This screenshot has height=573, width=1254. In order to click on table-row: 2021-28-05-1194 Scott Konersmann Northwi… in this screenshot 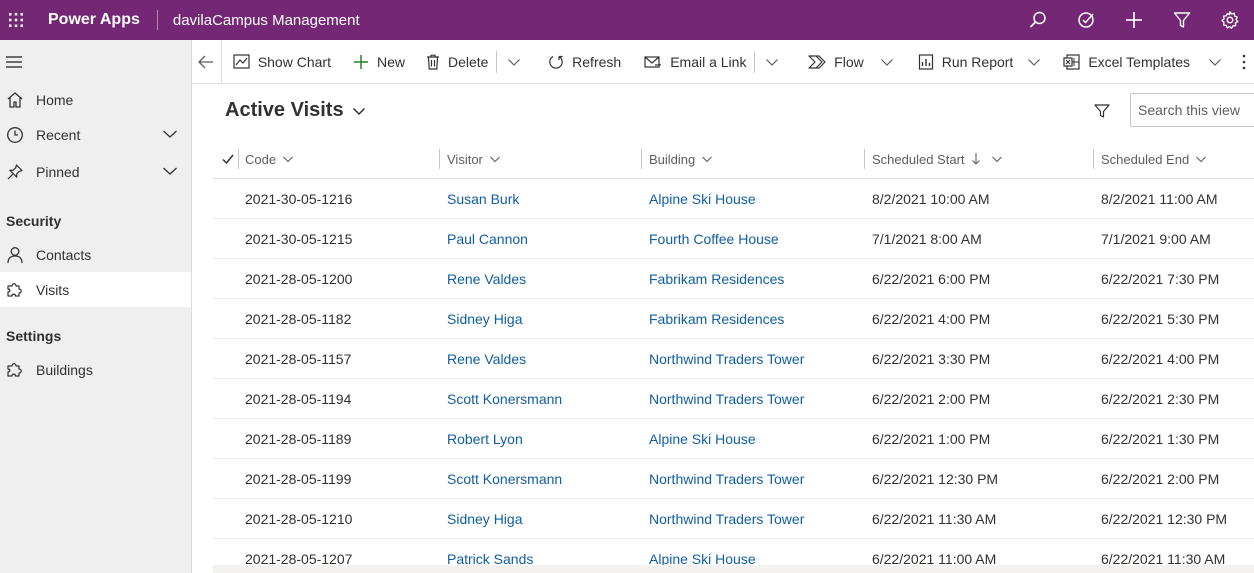, I will do `click(733, 399)`.